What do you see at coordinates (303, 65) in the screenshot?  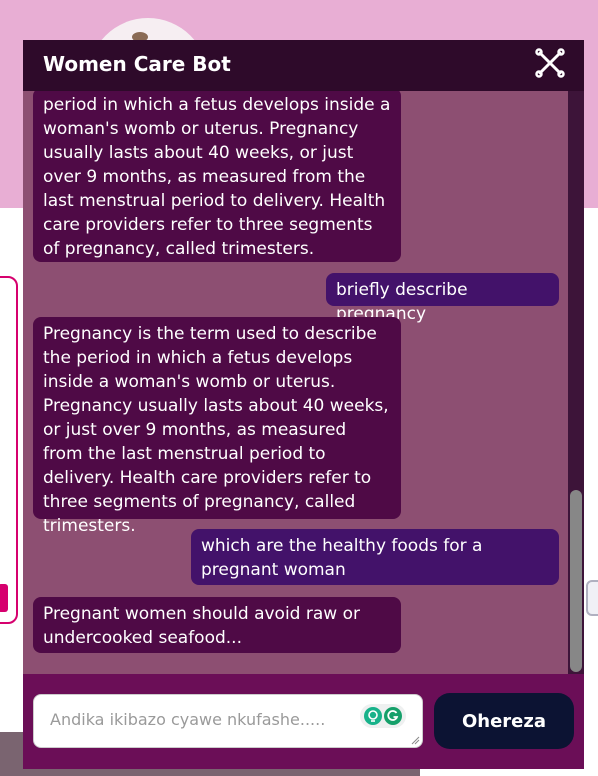 I see `chat-header: Women Care Bot` at bounding box center [303, 65].